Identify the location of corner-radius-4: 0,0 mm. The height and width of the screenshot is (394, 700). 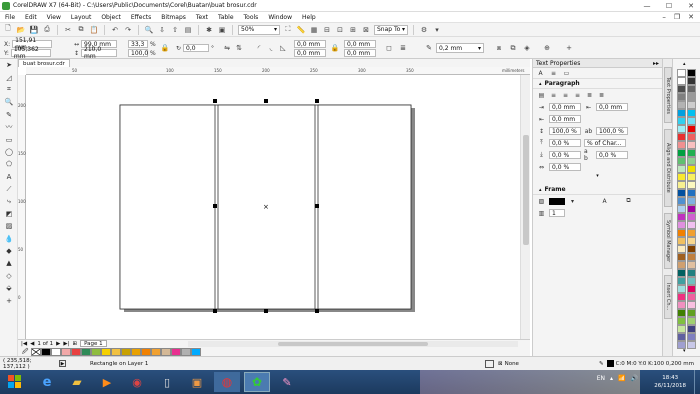
(360, 53).